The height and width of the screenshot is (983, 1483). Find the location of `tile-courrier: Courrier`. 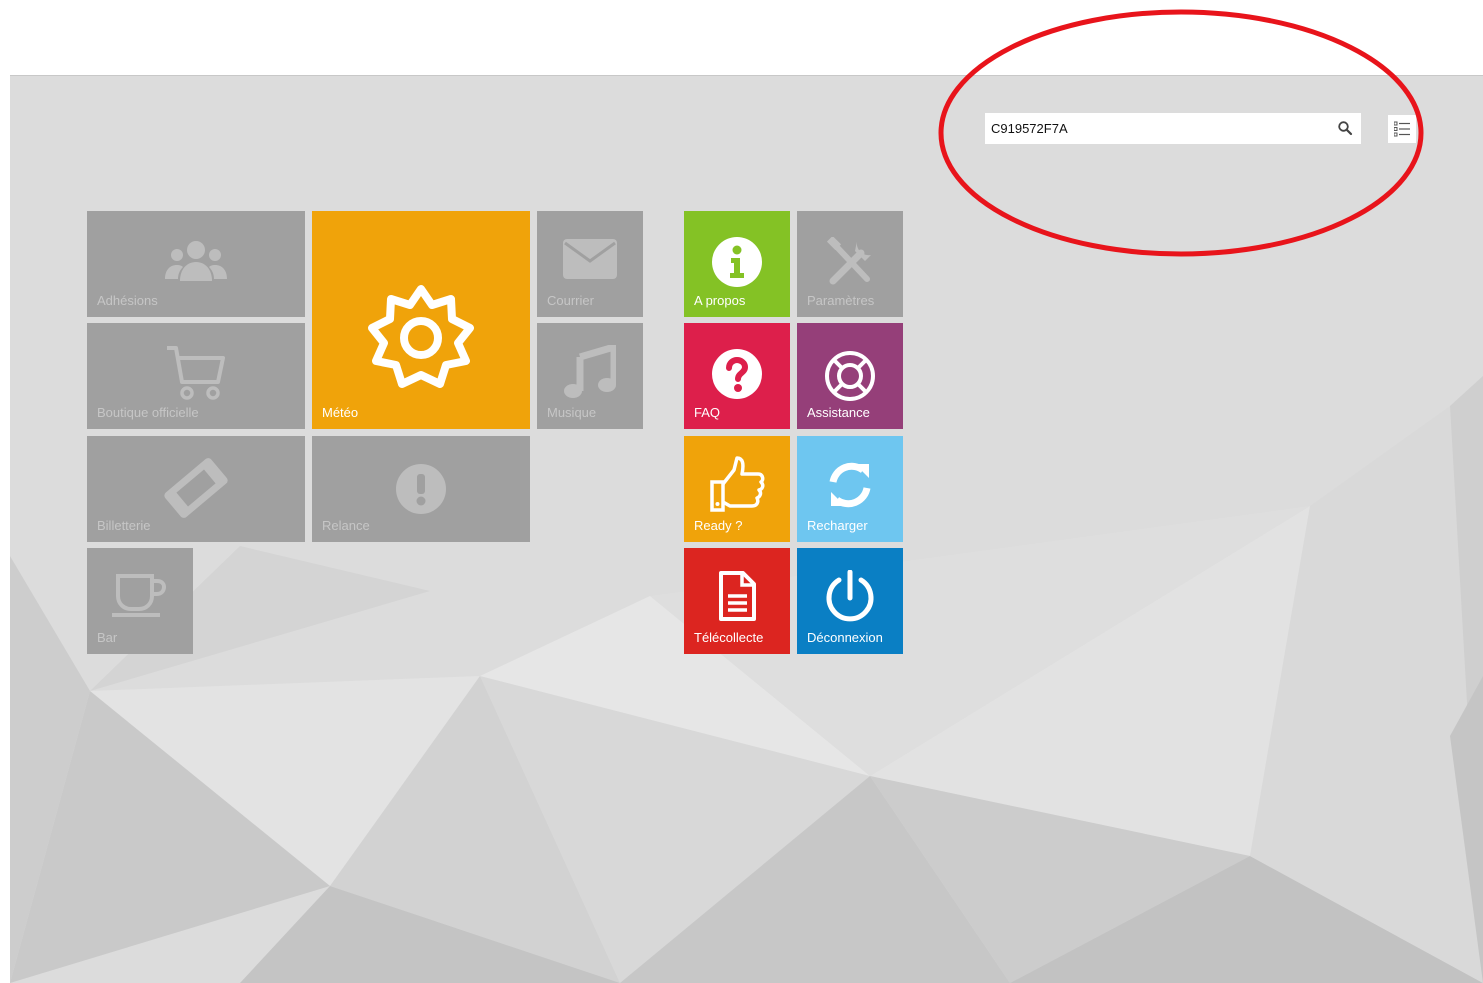

tile-courrier: Courrier is located at coordinates (590, 264).